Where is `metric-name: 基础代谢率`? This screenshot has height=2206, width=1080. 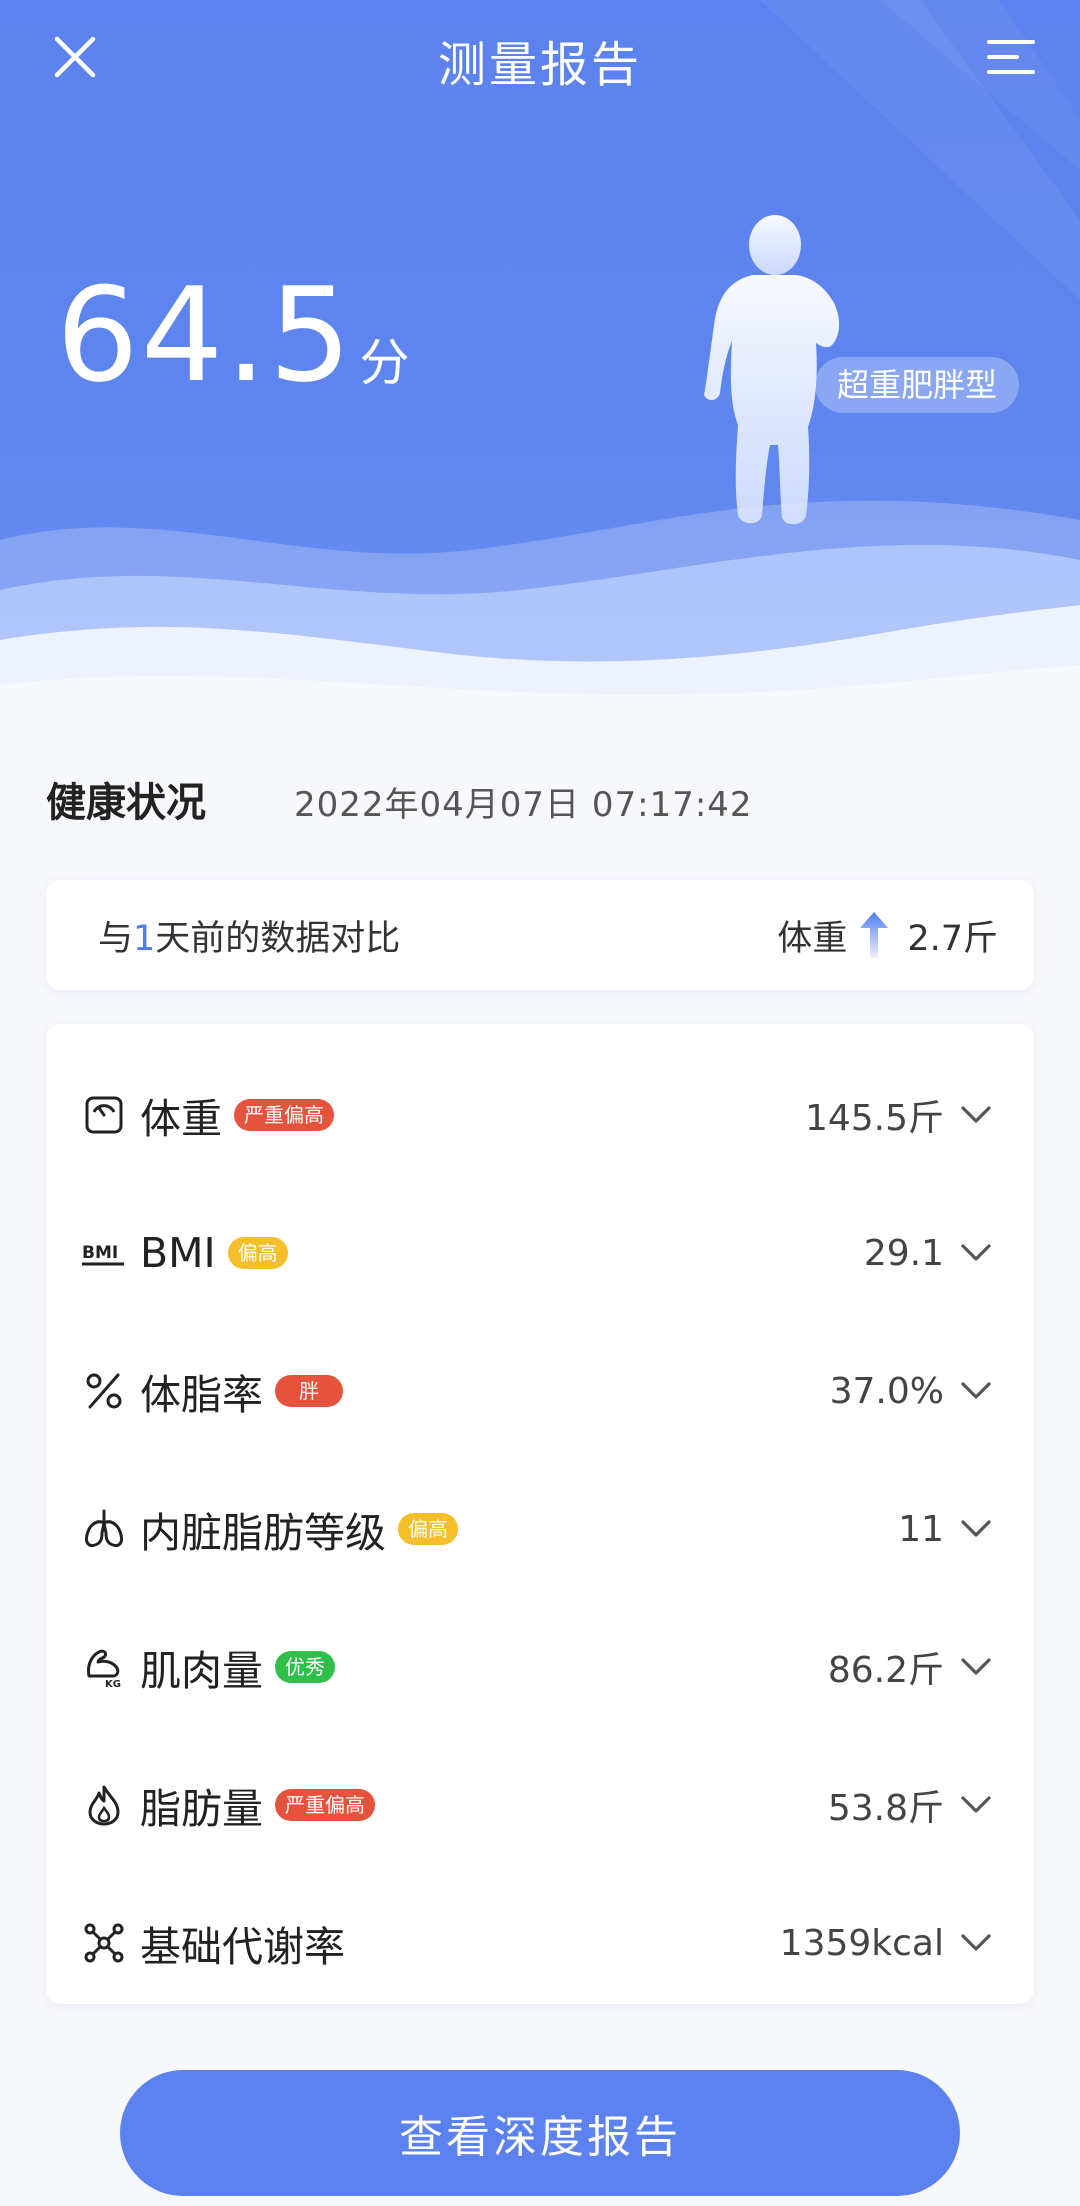 metric-name: 基础代谢率 is located at coordinates (242, 1947).